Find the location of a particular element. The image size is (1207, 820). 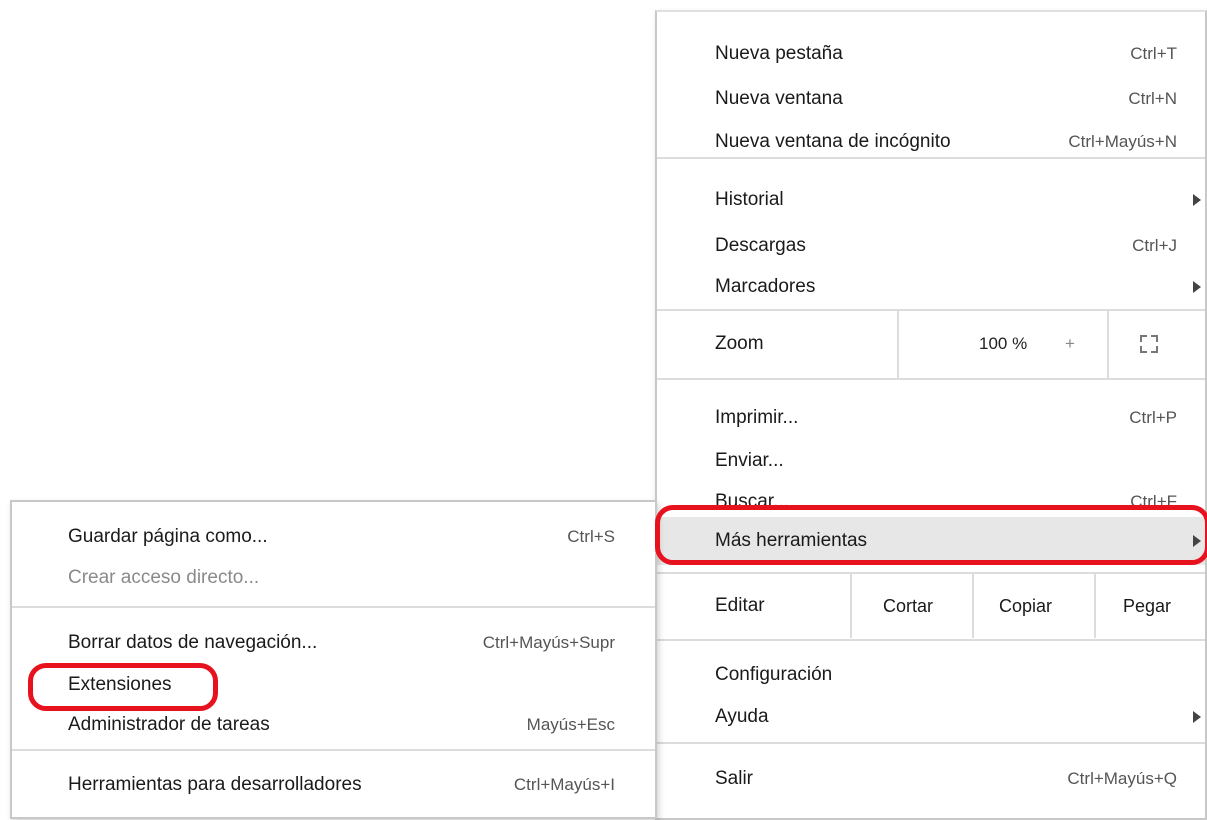

menu-item-label: Administrador de tareas is located at coordinates (169, 724).